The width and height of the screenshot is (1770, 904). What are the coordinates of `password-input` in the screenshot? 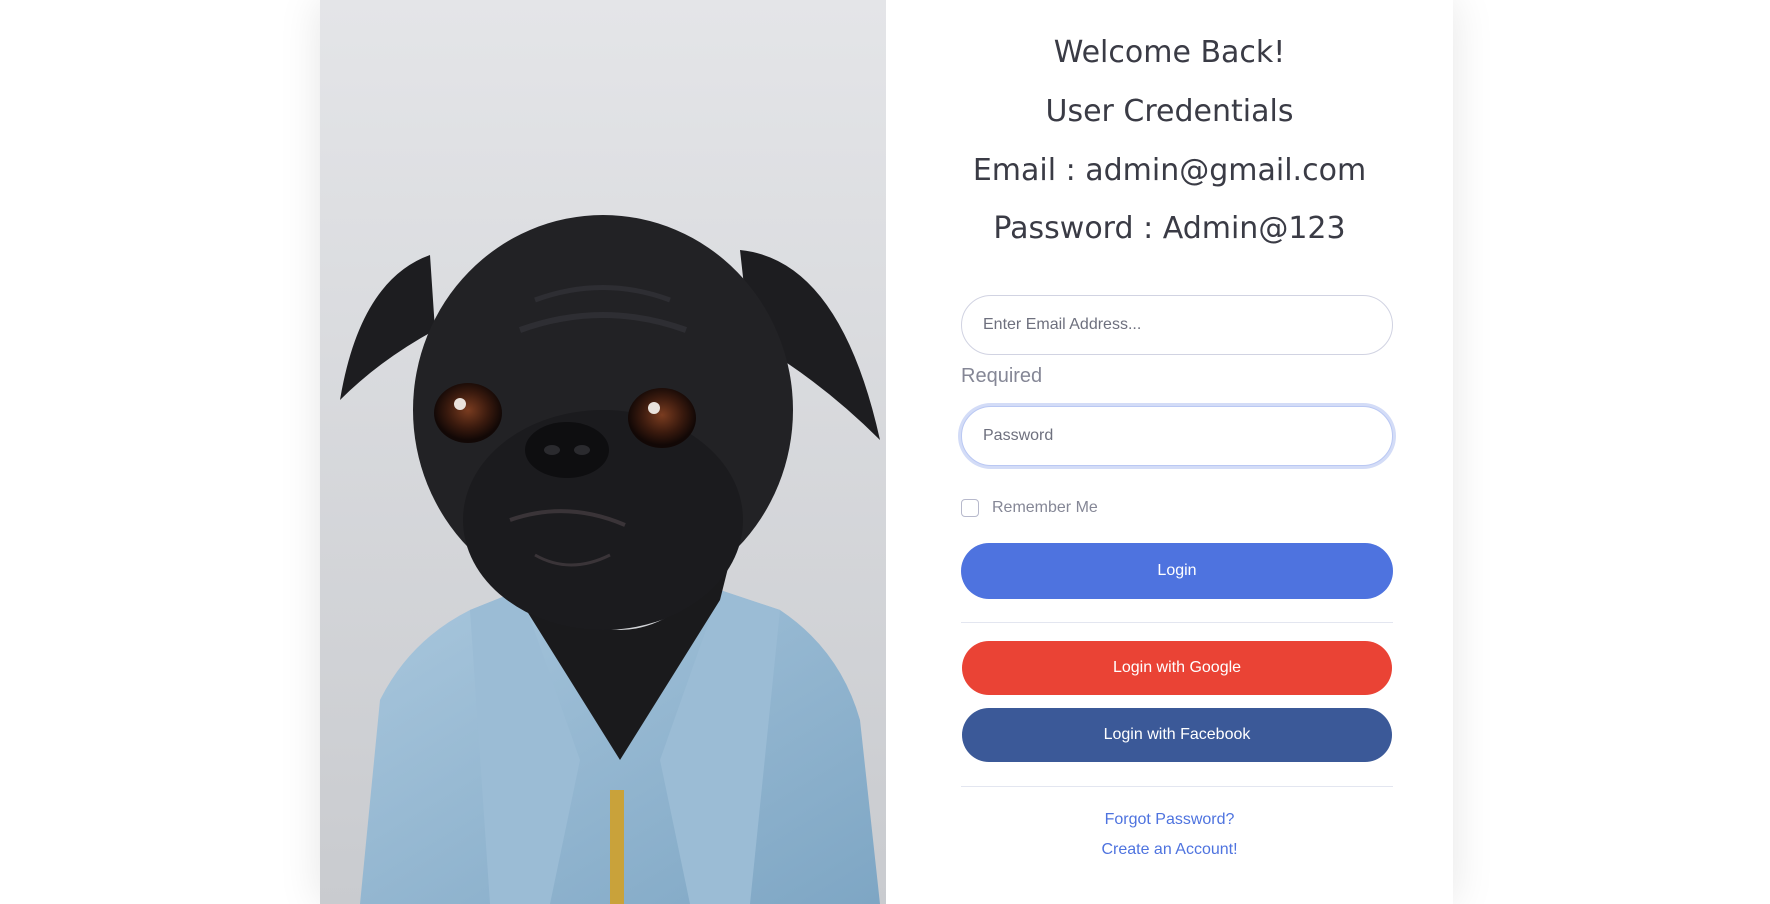 It's located at (1177, 436).